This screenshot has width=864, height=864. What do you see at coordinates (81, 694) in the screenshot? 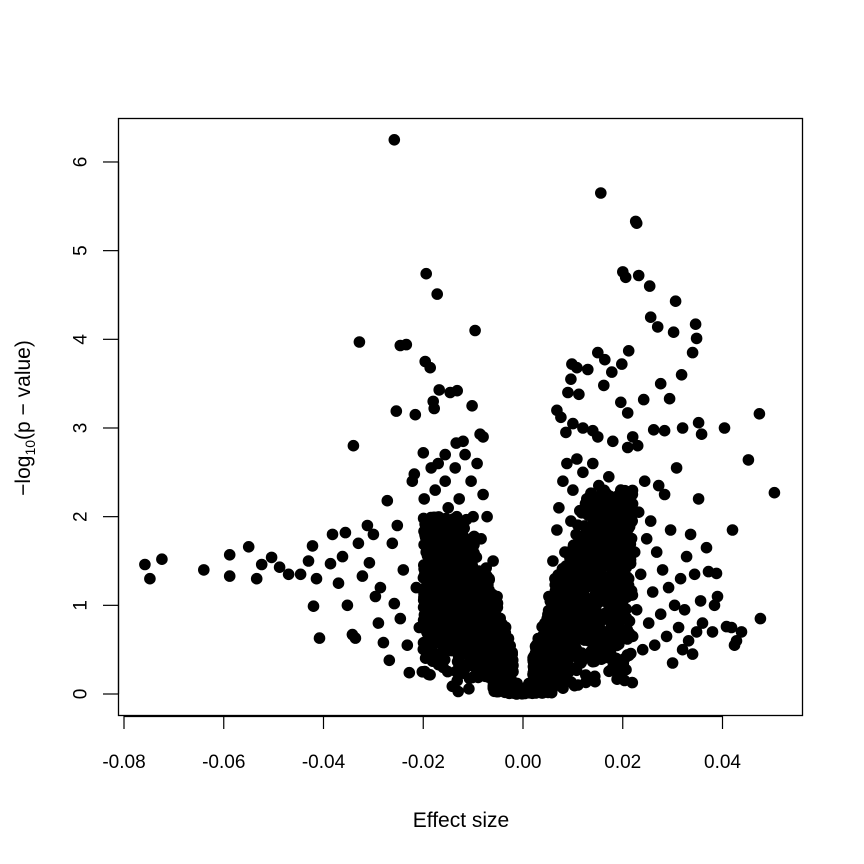
I see `y-tick-label: 0` at bounding box center [81, 694].